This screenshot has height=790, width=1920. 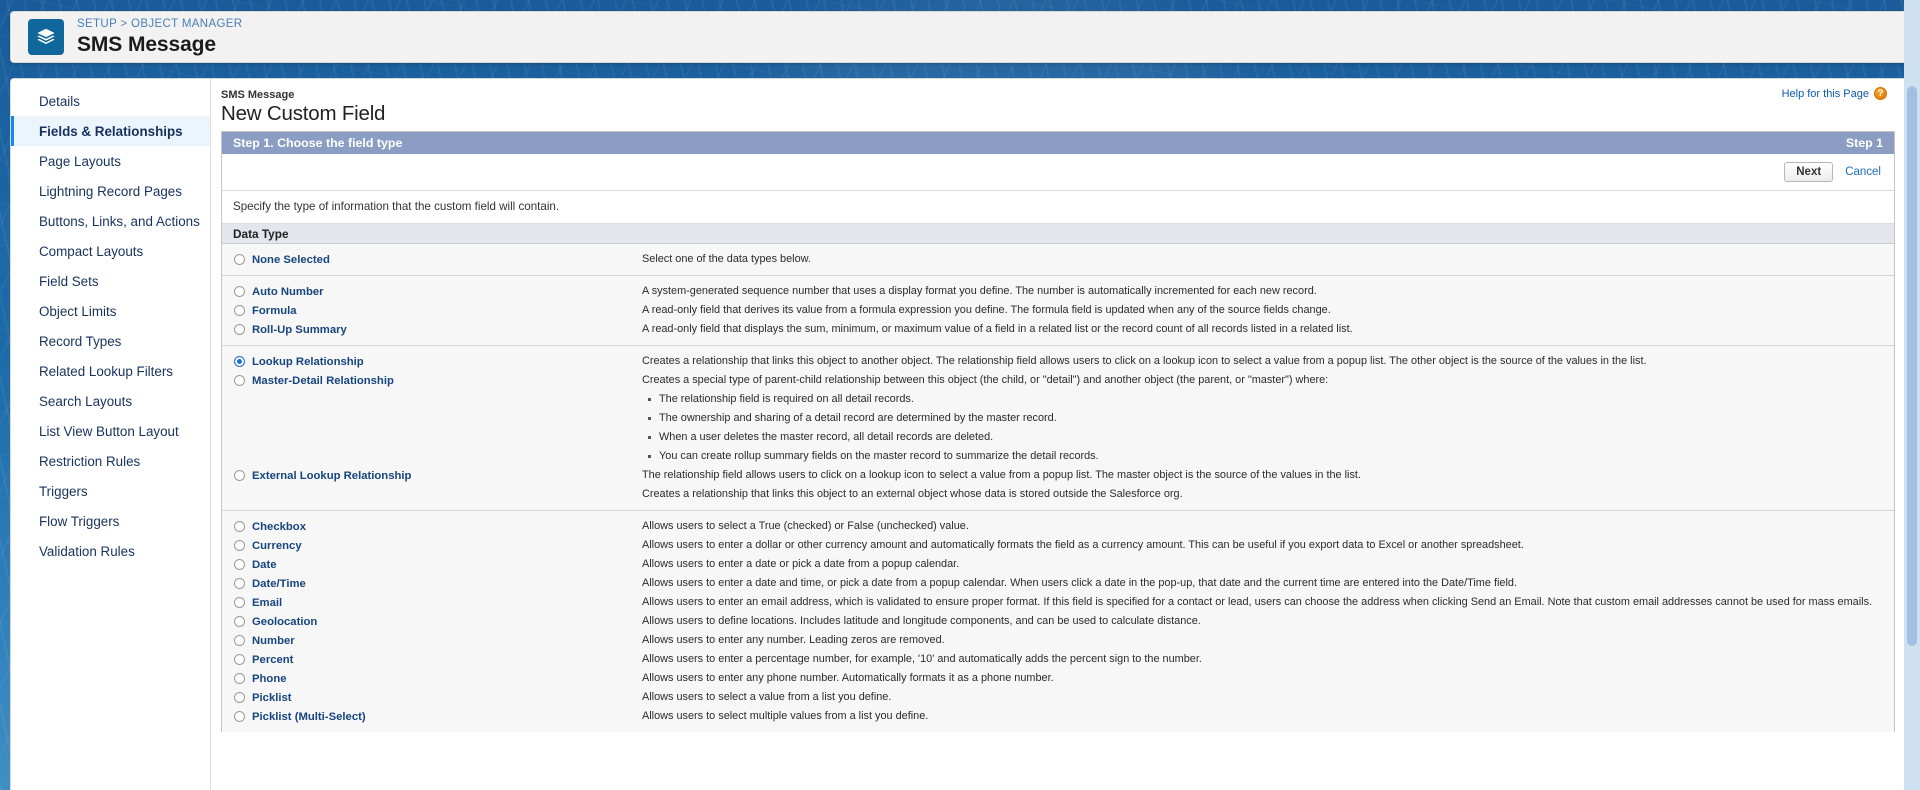 What do you see at coordinates (1880, 93) in the screenshot?
I see `help-question-icon: ?` at bounding box center [1880, 93].